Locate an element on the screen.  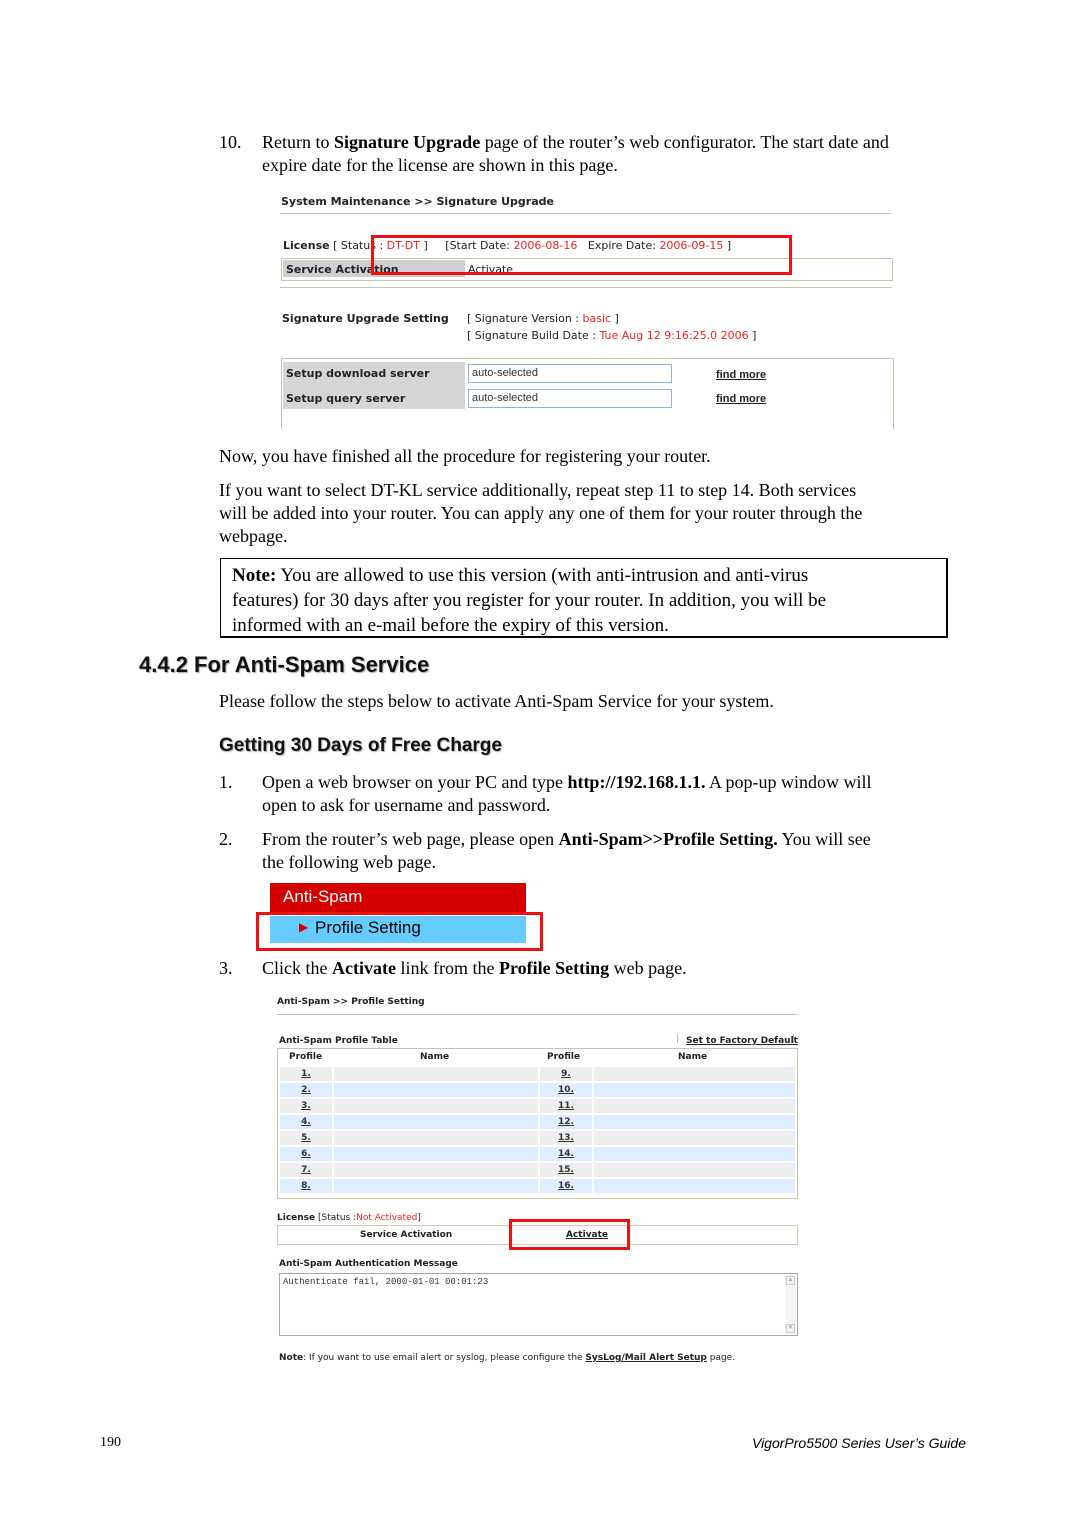
sig-version-line: [ Signature Version : basic ] is located at coordinates (543, 318).